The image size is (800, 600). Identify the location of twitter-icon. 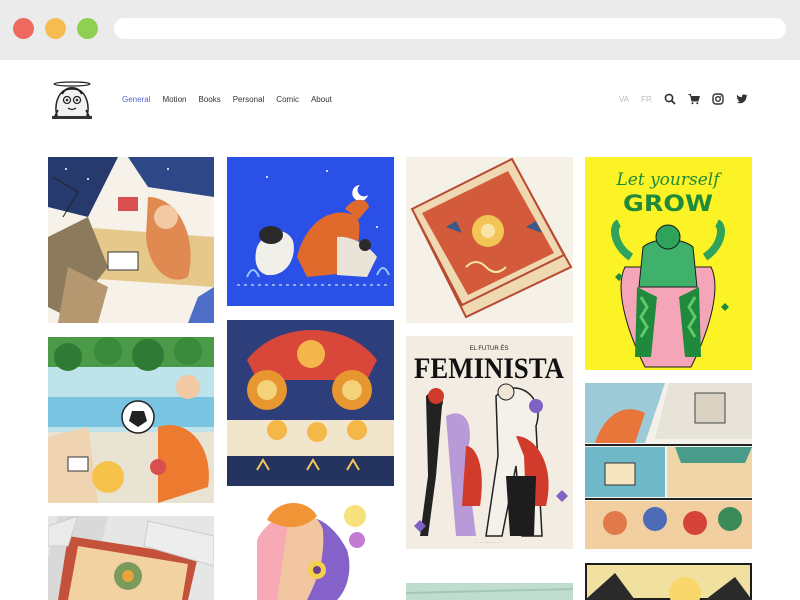
(742, 99).